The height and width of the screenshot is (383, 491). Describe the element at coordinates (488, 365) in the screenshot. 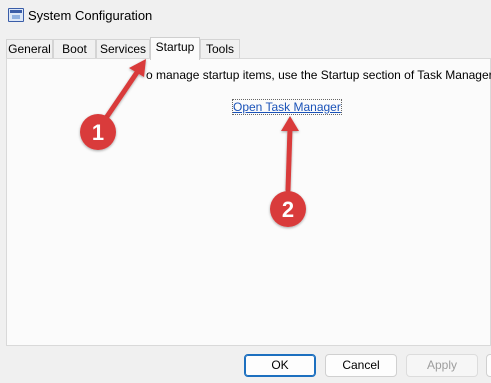

I see `help-button` at that location.